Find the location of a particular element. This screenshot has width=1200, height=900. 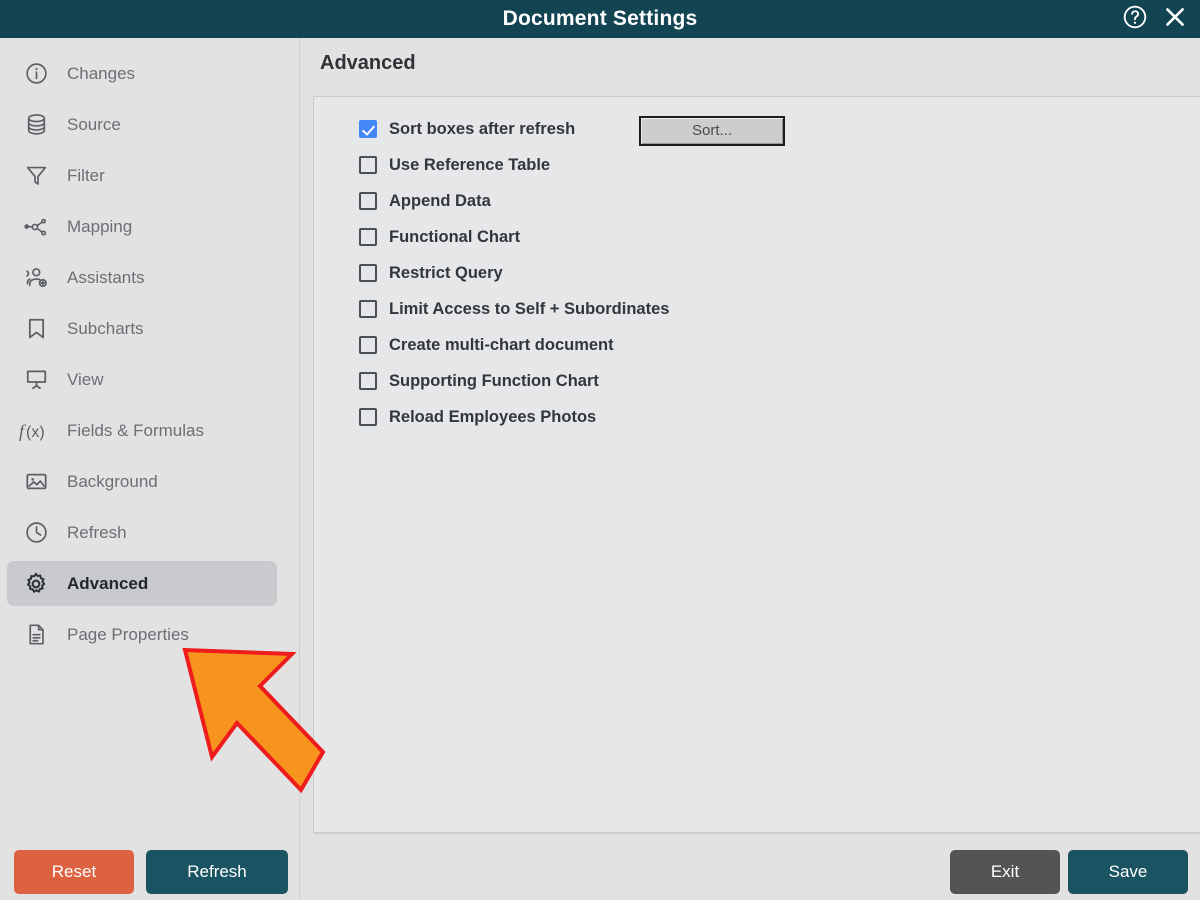

checkbox-label: Create multi-chart document is located at coordinates (501, 345).